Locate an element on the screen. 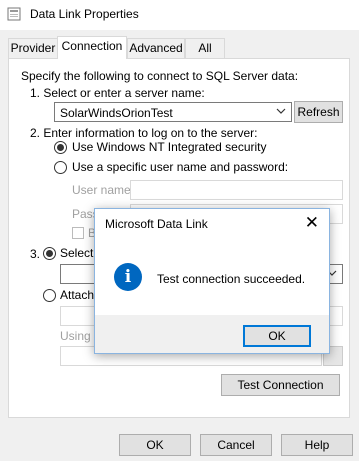 The height and width of the screenshot is (461, 359). option-nt-label: Use Windows NT Integrated security is located at coordinates (169, 147).